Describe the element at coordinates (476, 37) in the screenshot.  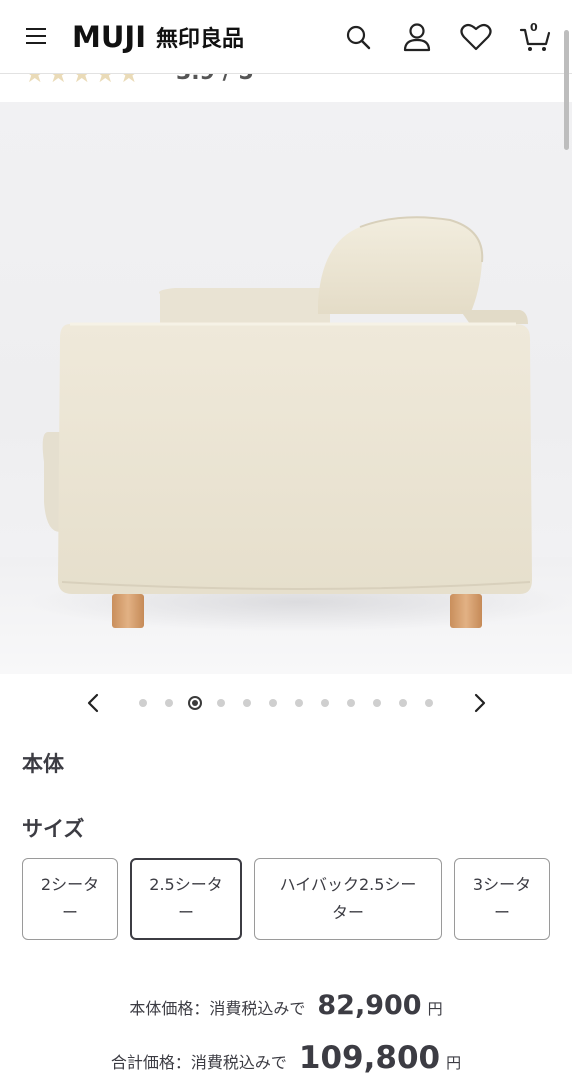
I see `favorite-heart-icon` at that location.